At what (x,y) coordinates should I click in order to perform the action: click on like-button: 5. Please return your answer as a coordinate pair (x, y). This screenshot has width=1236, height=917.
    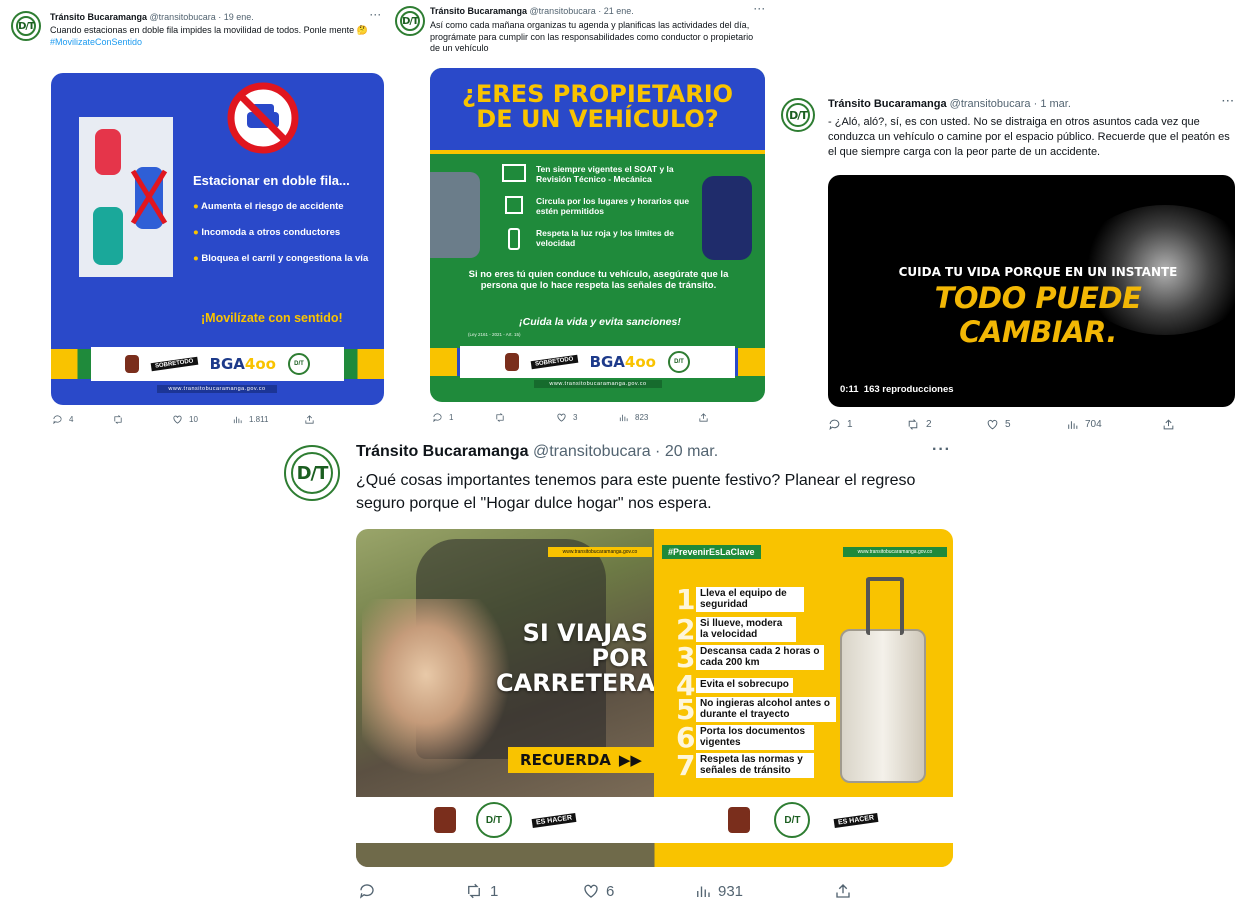
    Looking at the image, I should click on (1026, 424).